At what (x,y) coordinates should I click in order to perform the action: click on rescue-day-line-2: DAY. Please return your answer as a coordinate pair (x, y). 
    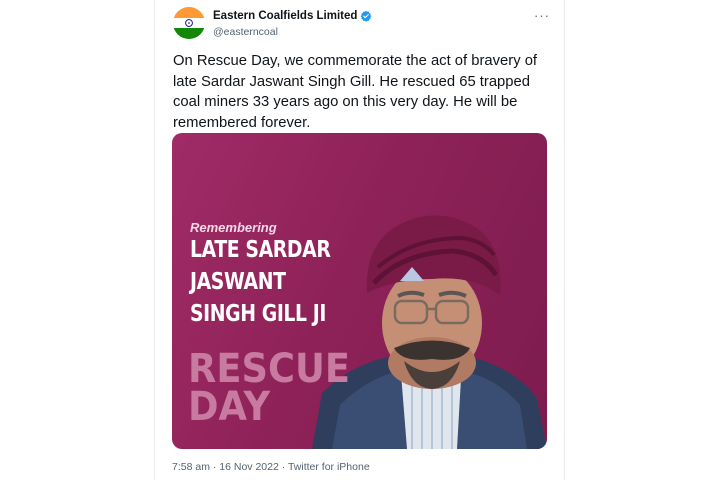
    Looking at the image, I should click on (229, 407).